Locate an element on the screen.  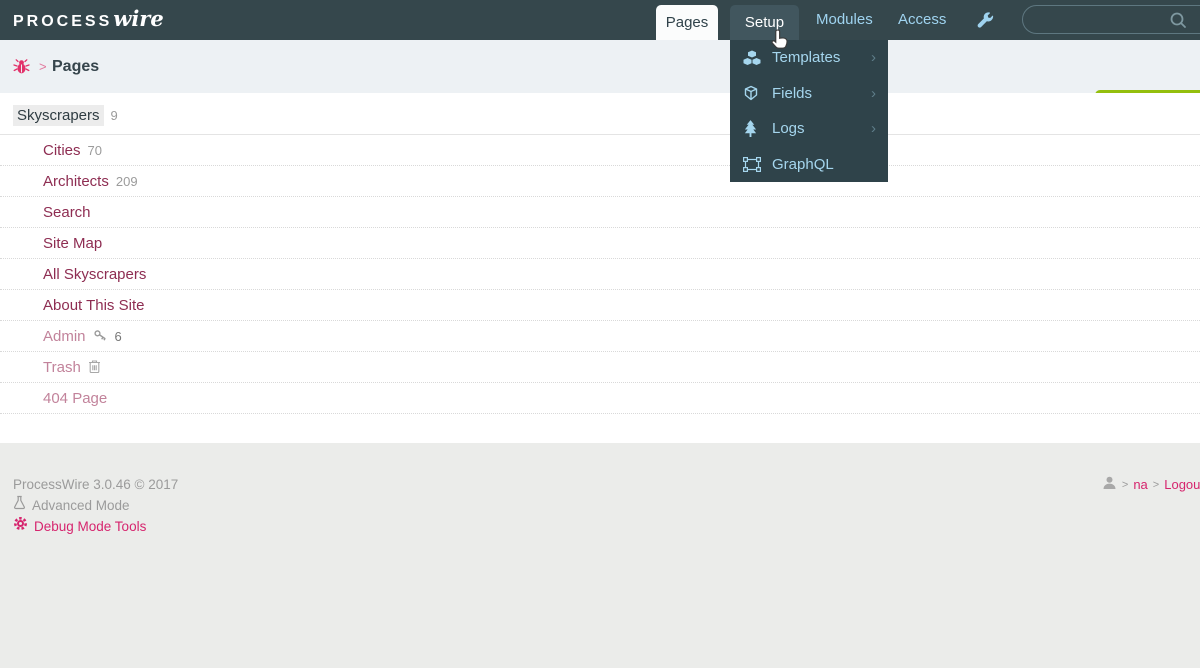
processwire-logo: PROCESS wire is located at coordinates (88, 18).